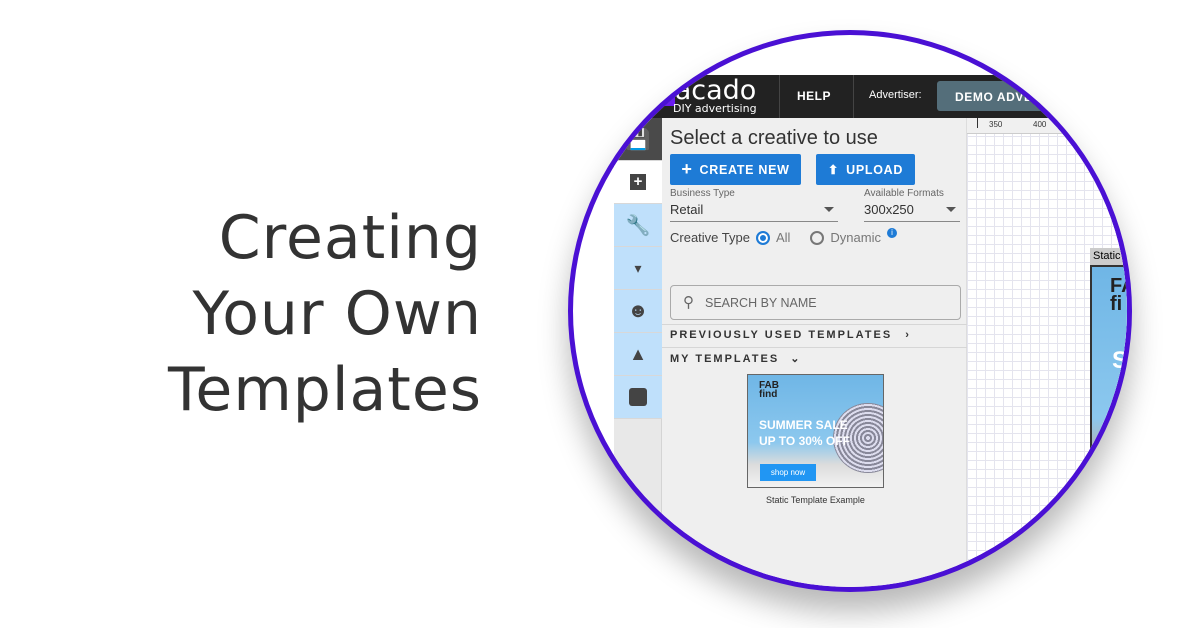 Image resolution: width=1200 pixels, height=628 pixels. Describe the element at coordinates (817, 237) in the screenshot. I see `radio-dynamic` at that location.